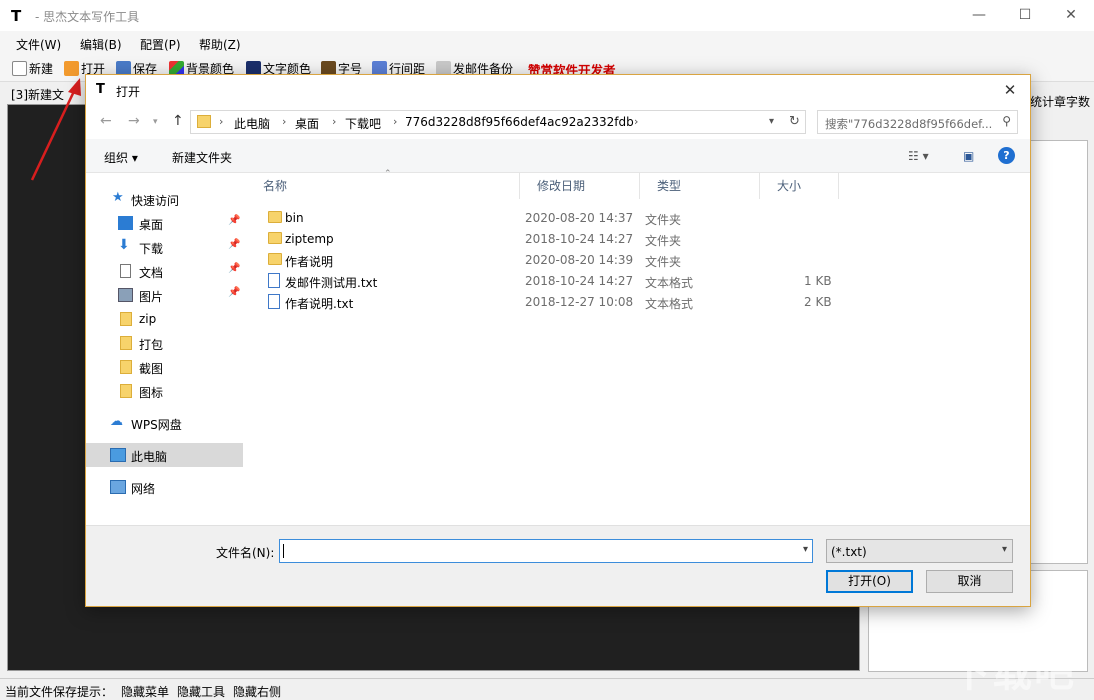 The height and width of the screenshot is (700, 1094). What do you see at coordinates (558, 156) in the screenshot?
I see `command-bar: 组织 ▾ 新建文件夹 ☷ ▾ ▣ ?` at bounding box center [558, 156].